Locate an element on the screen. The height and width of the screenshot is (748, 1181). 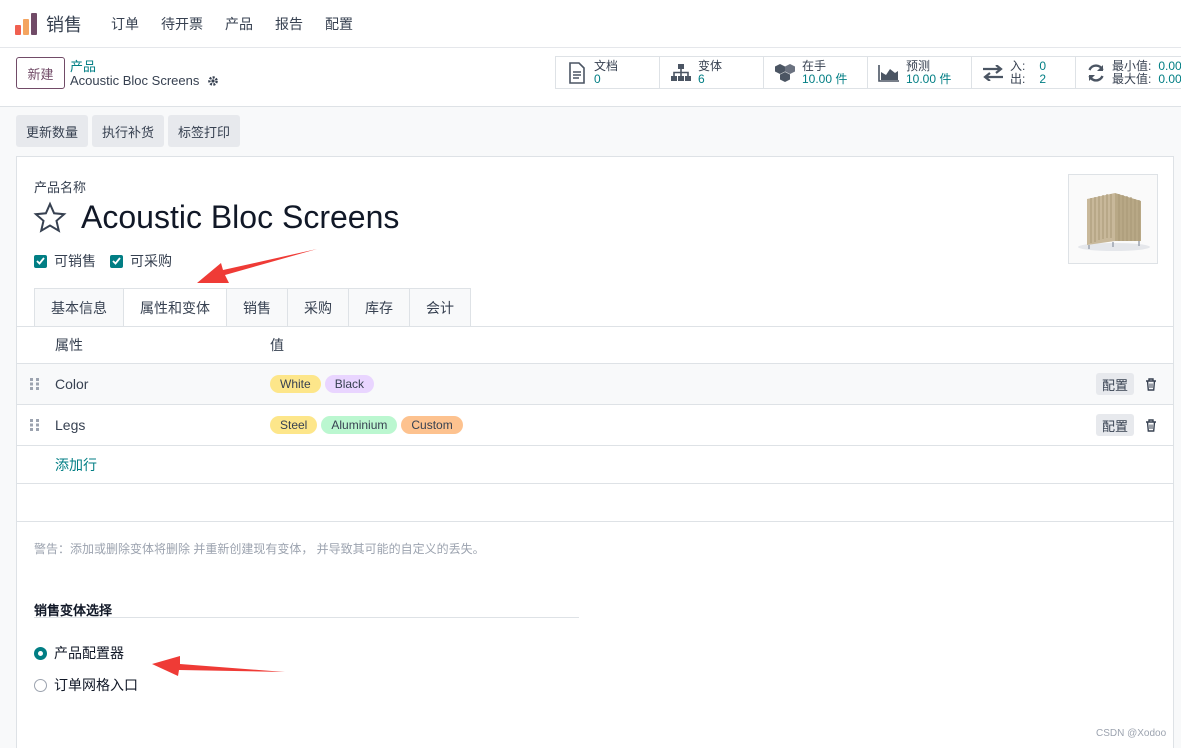
out-label: 出: is located at coordinates (1018, 78).